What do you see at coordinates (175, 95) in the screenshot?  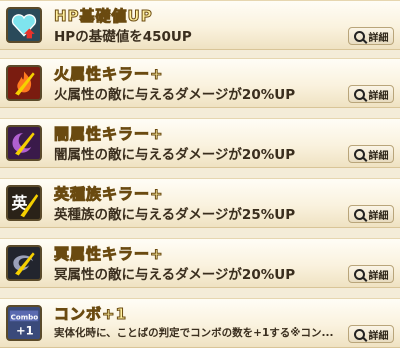 I see `ability-description: 火属性の敵に与えるダメージが20%UP` at bounding box center [175, 95].